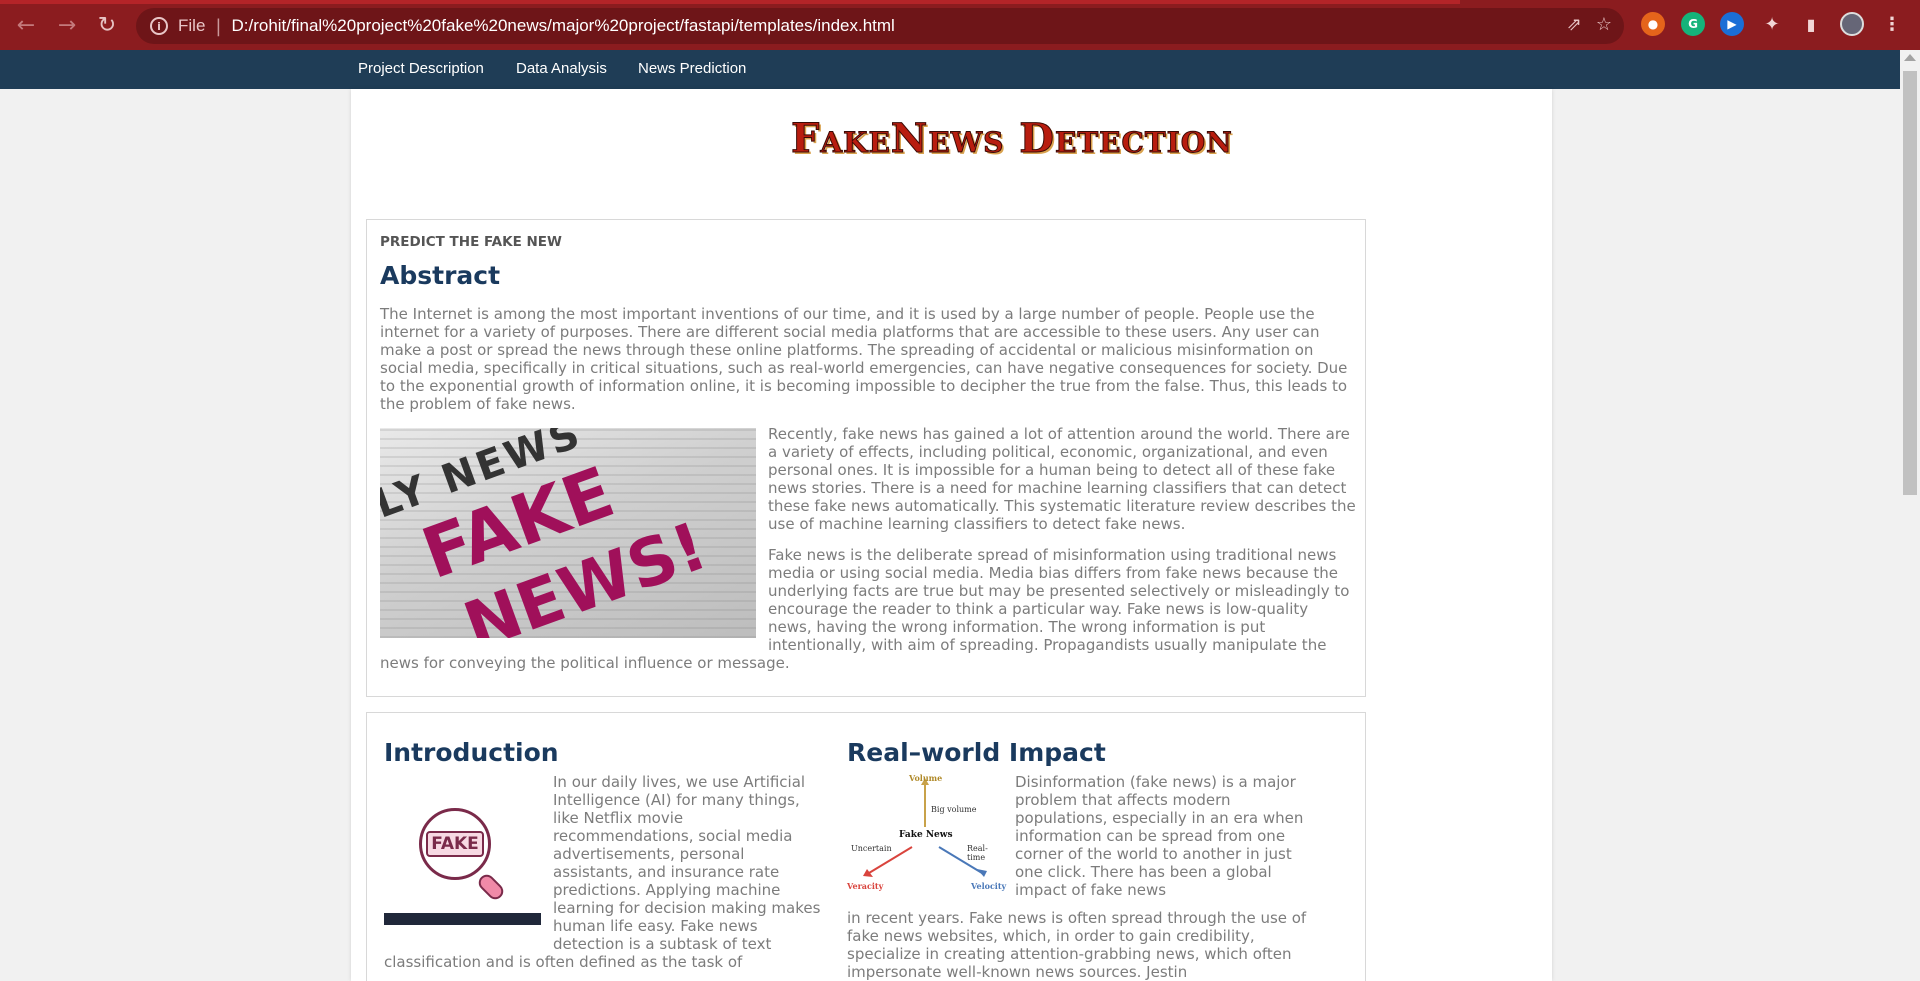 The height and width of the screenshot is (981, 1920). I want to click on site-info-icon: i, so click(159, 26).